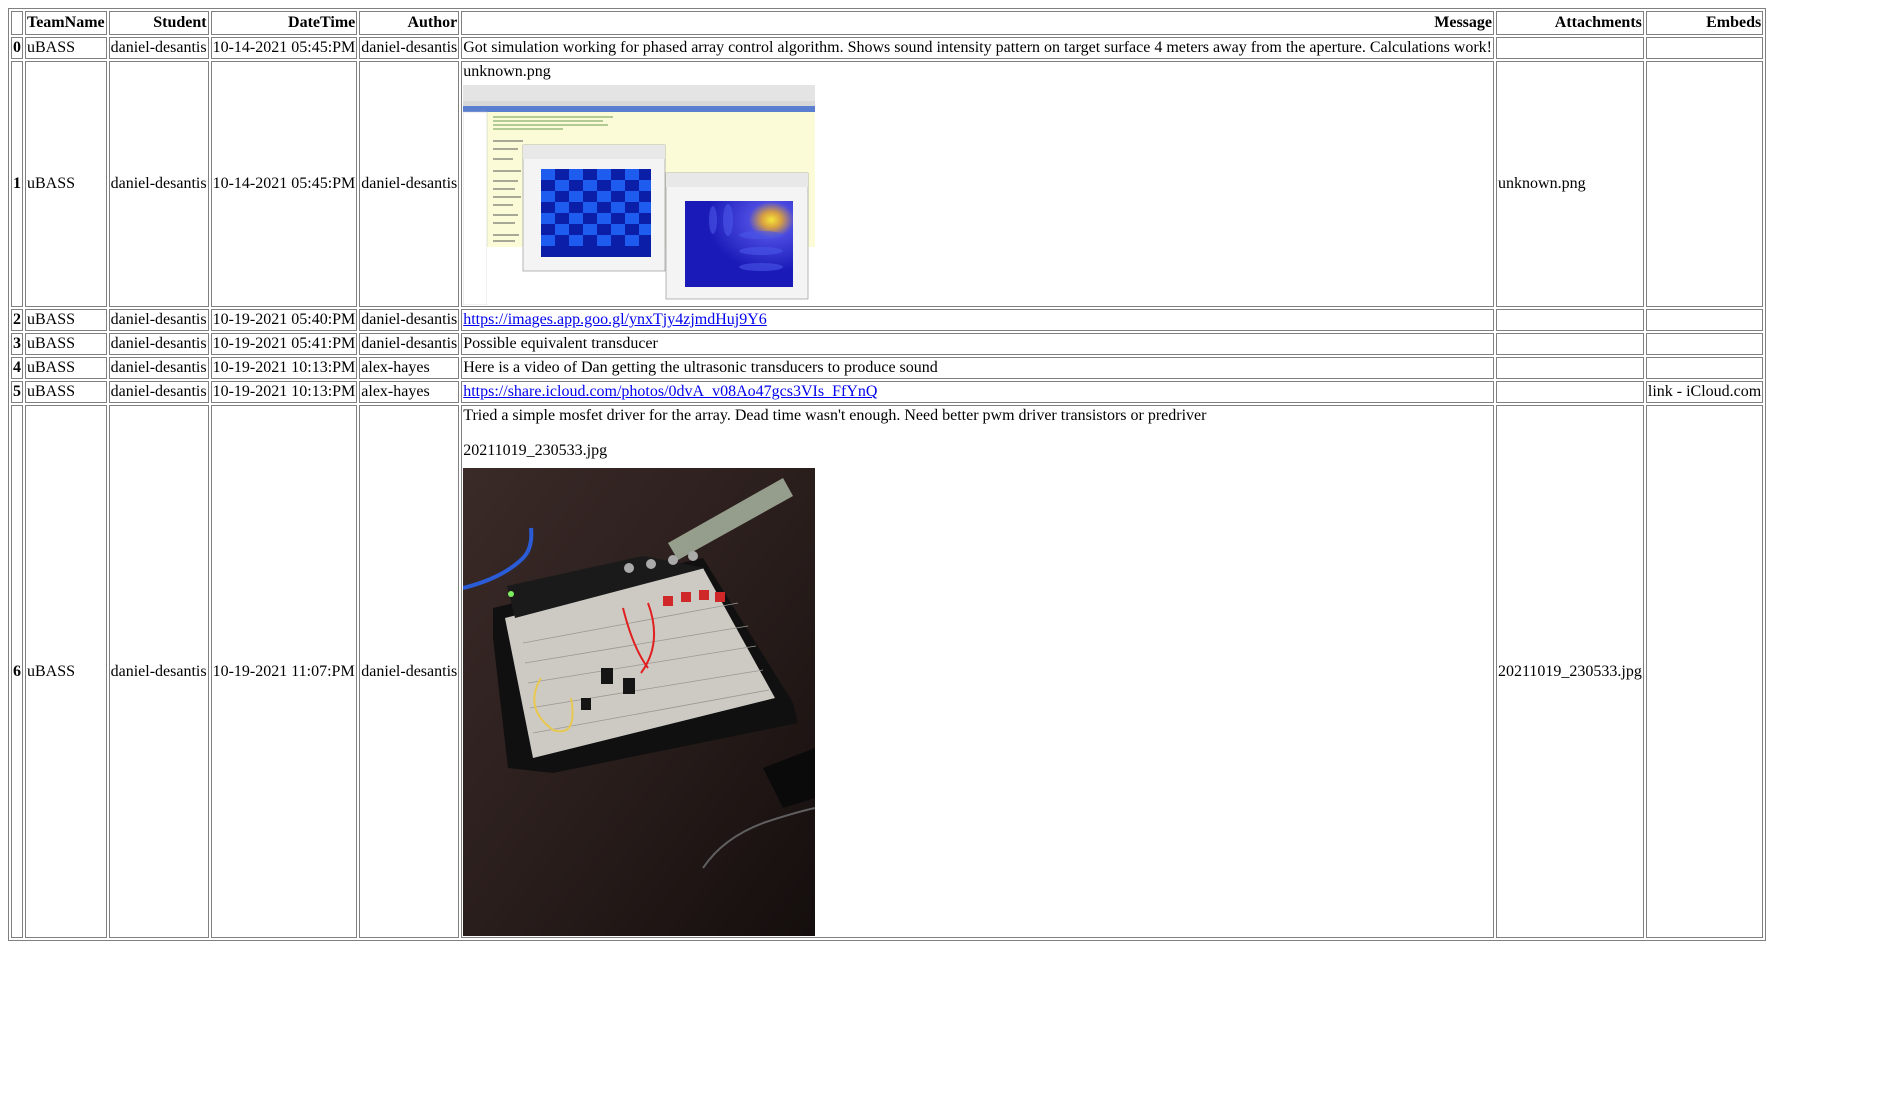 This screenshot has height=1101, width=1880. What do you see at coordinates (535, 450) in the screenshot?
I see `attachment-filename: 20211019_230533.jpg` at bounding box center [535, 450].